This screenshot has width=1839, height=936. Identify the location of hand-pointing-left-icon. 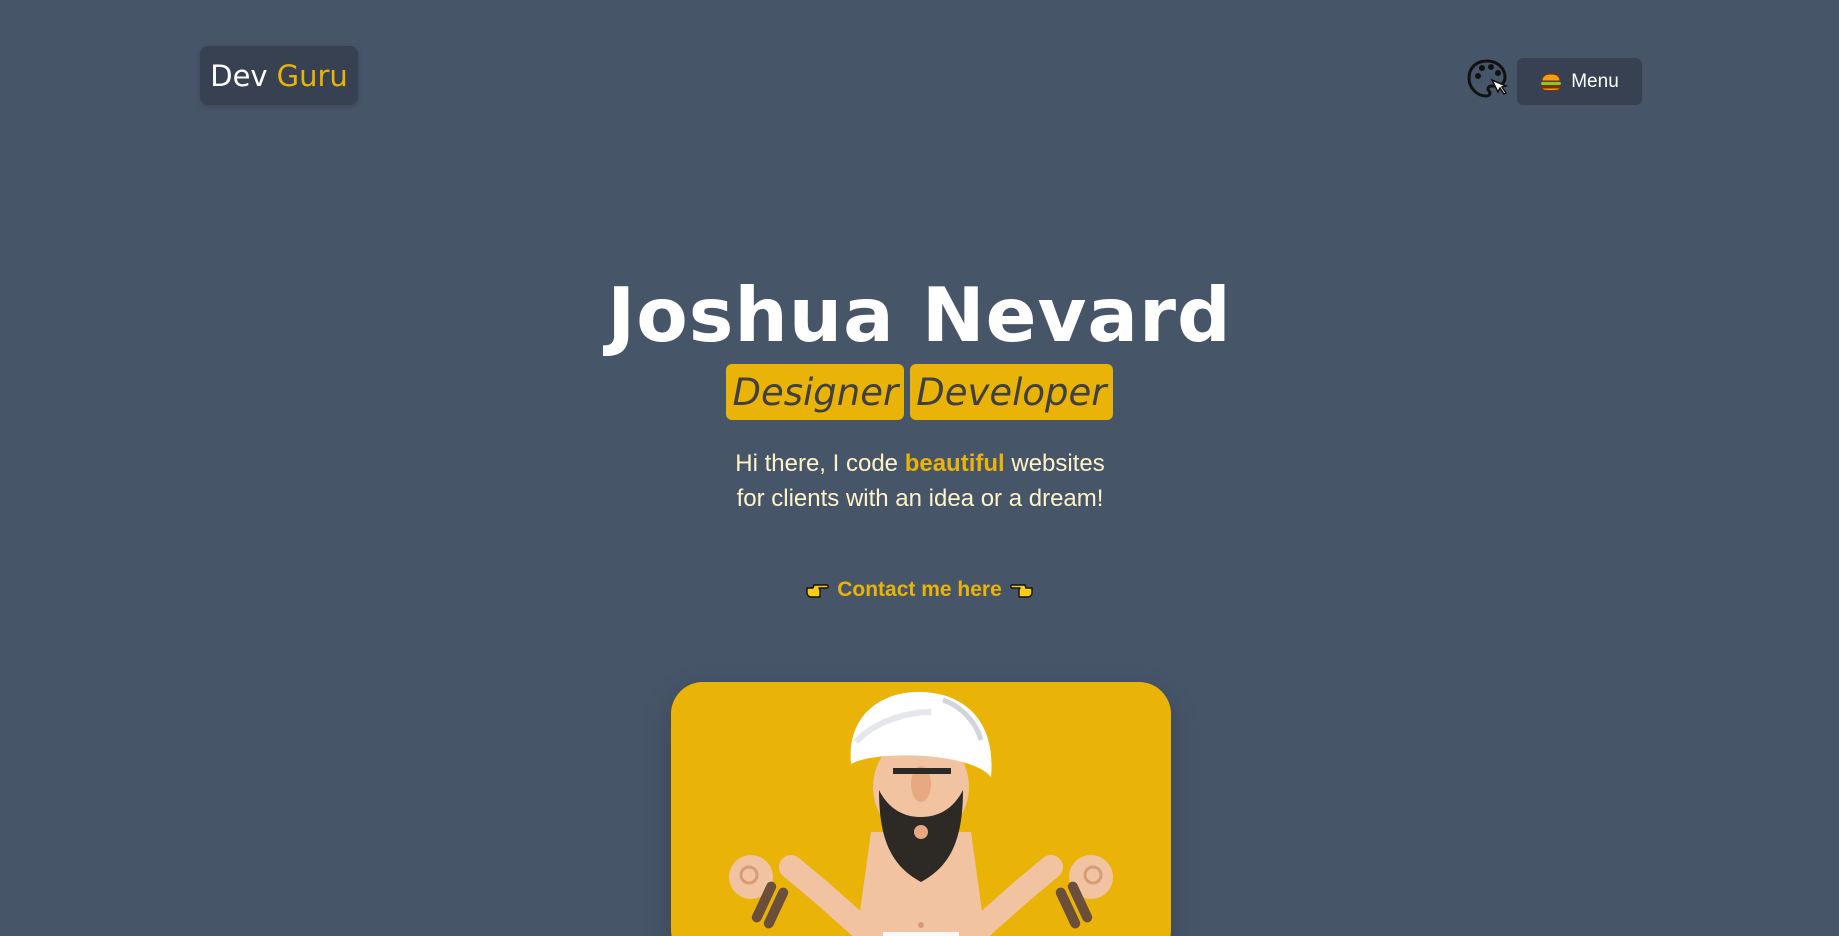
(1021, 591).